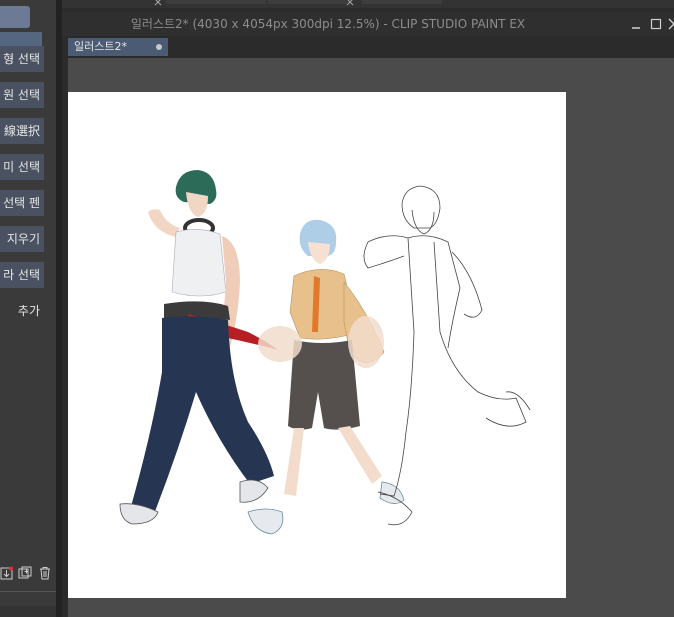 The image size is (674, 617). What do you see at coordinates (636, 24) in the screenshot?
I see `minimize-icon` at bounding box center [636, 24].